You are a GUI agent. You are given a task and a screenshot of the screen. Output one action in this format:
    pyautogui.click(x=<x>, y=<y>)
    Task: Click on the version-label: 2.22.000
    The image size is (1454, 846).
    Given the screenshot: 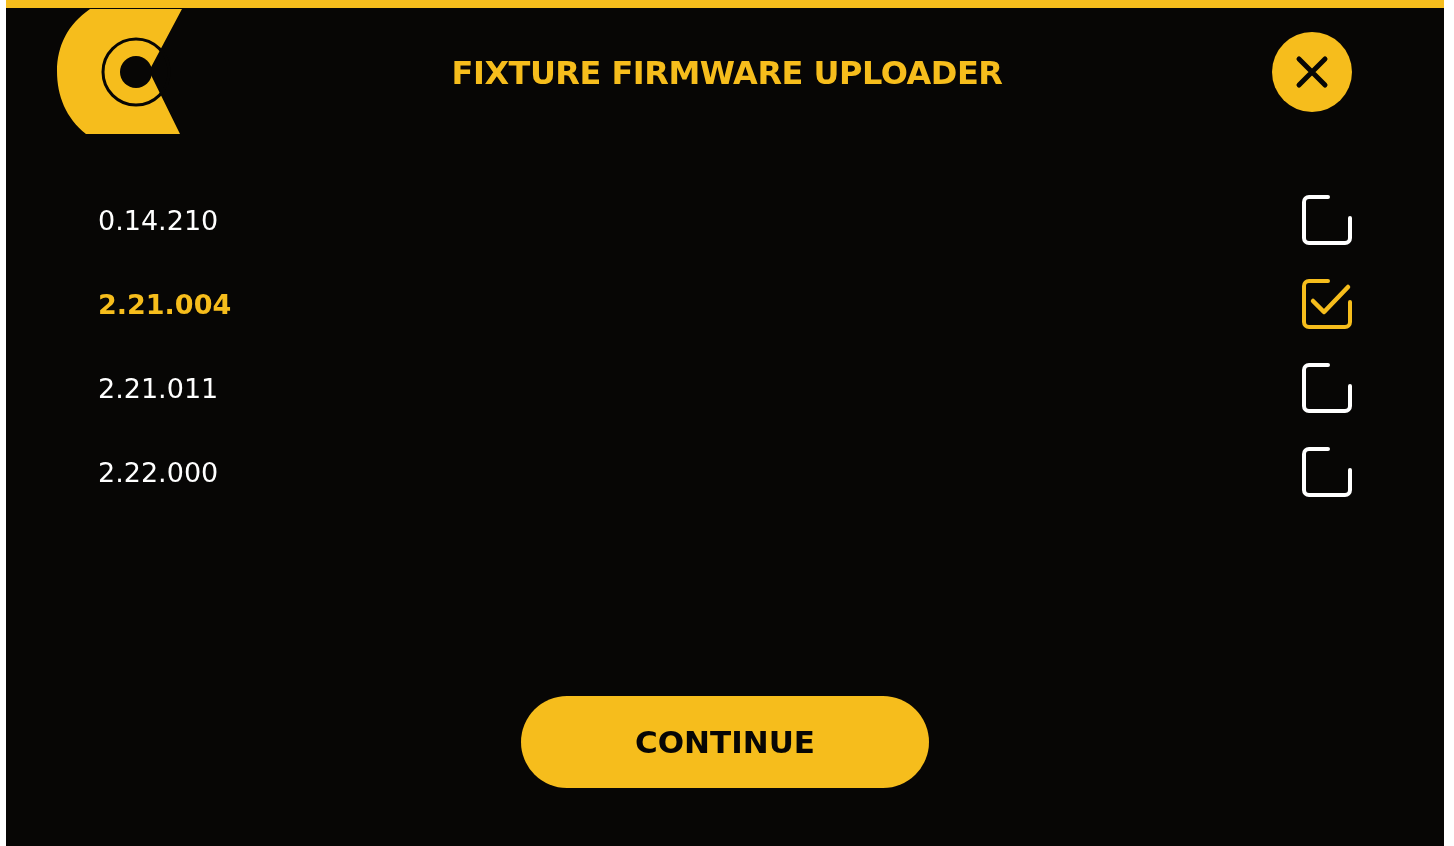 What is the action you would take?
    pyautogui.click(x=158, y=472)
    